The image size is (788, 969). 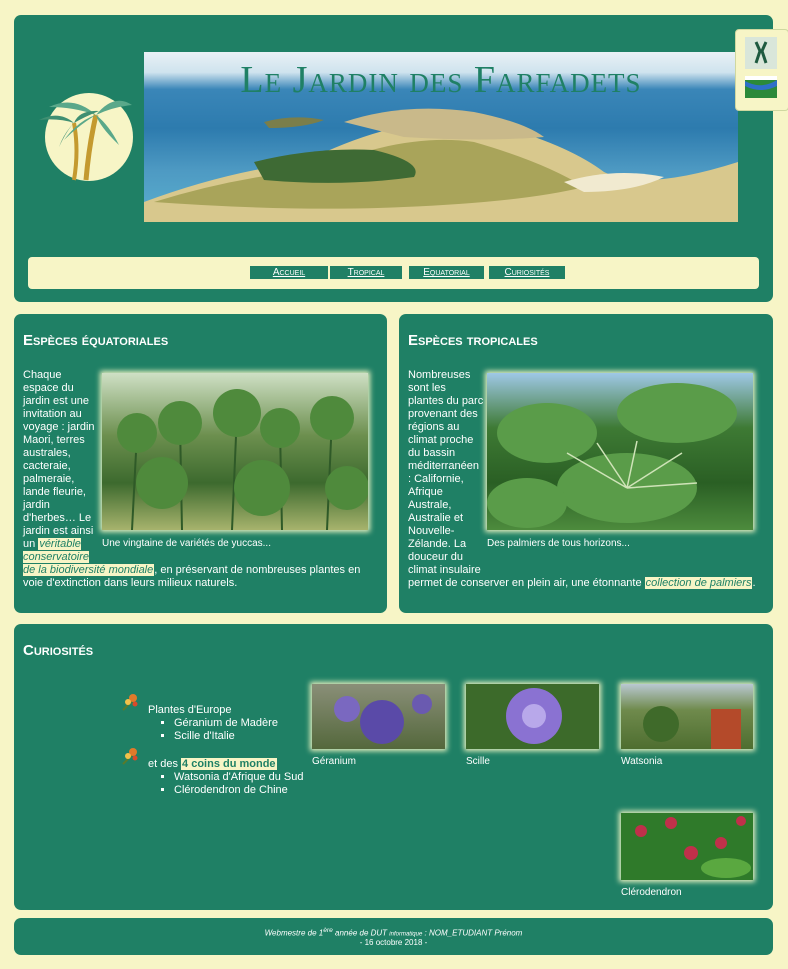 What do you see at coordinates (366, 272) in the screenshot?
I see `nav-tropical: Tropical` at bounding box center [366, 272].